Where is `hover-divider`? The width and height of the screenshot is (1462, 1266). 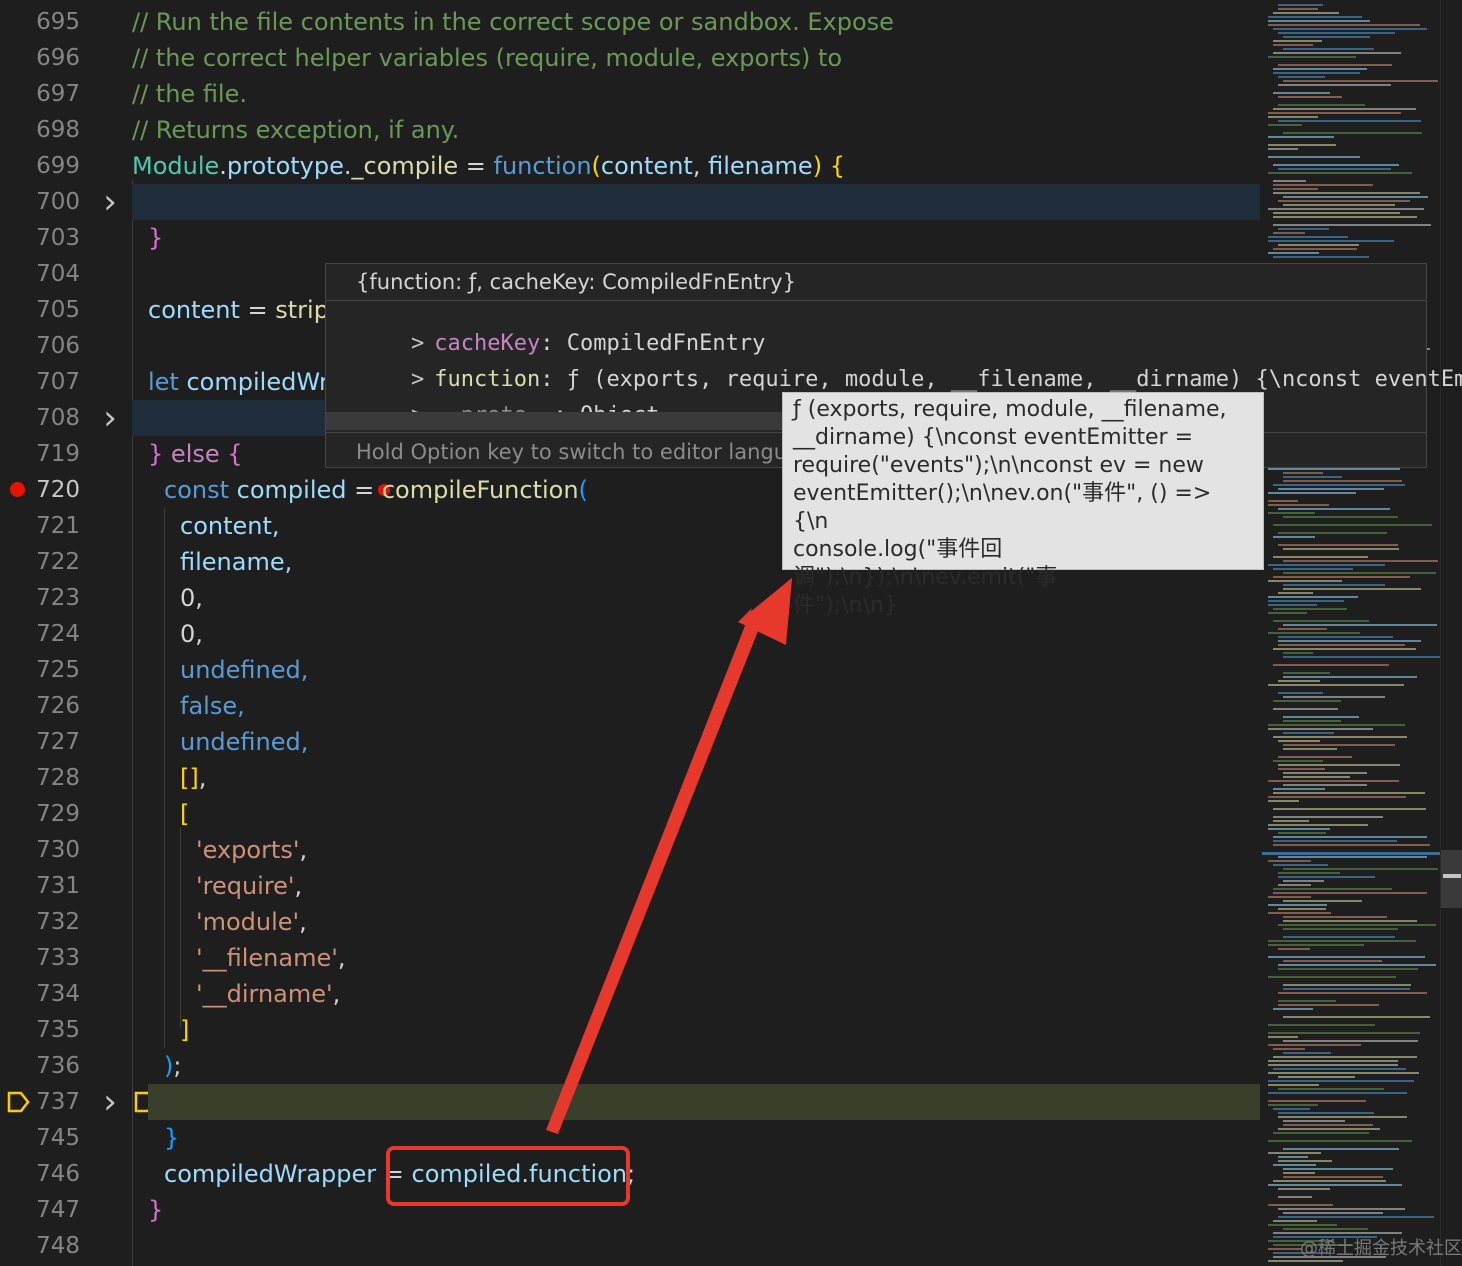
hover-divider is located at coordinates (876, 300).